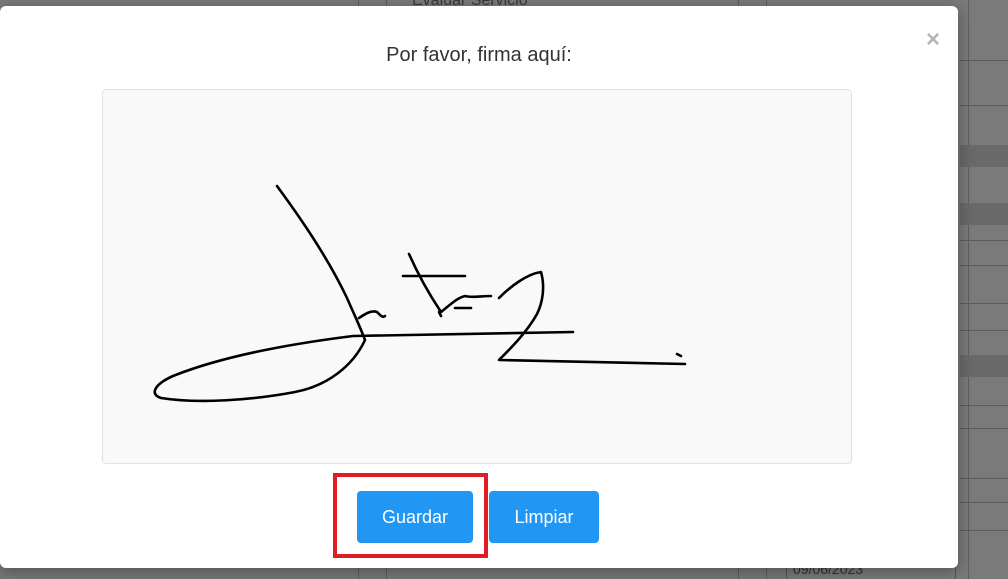  What do you see at coordinates (479, 55) in the screenshot?
I see `modal-title: Por favor, firma aquí:` at bounding box center [479, 55].